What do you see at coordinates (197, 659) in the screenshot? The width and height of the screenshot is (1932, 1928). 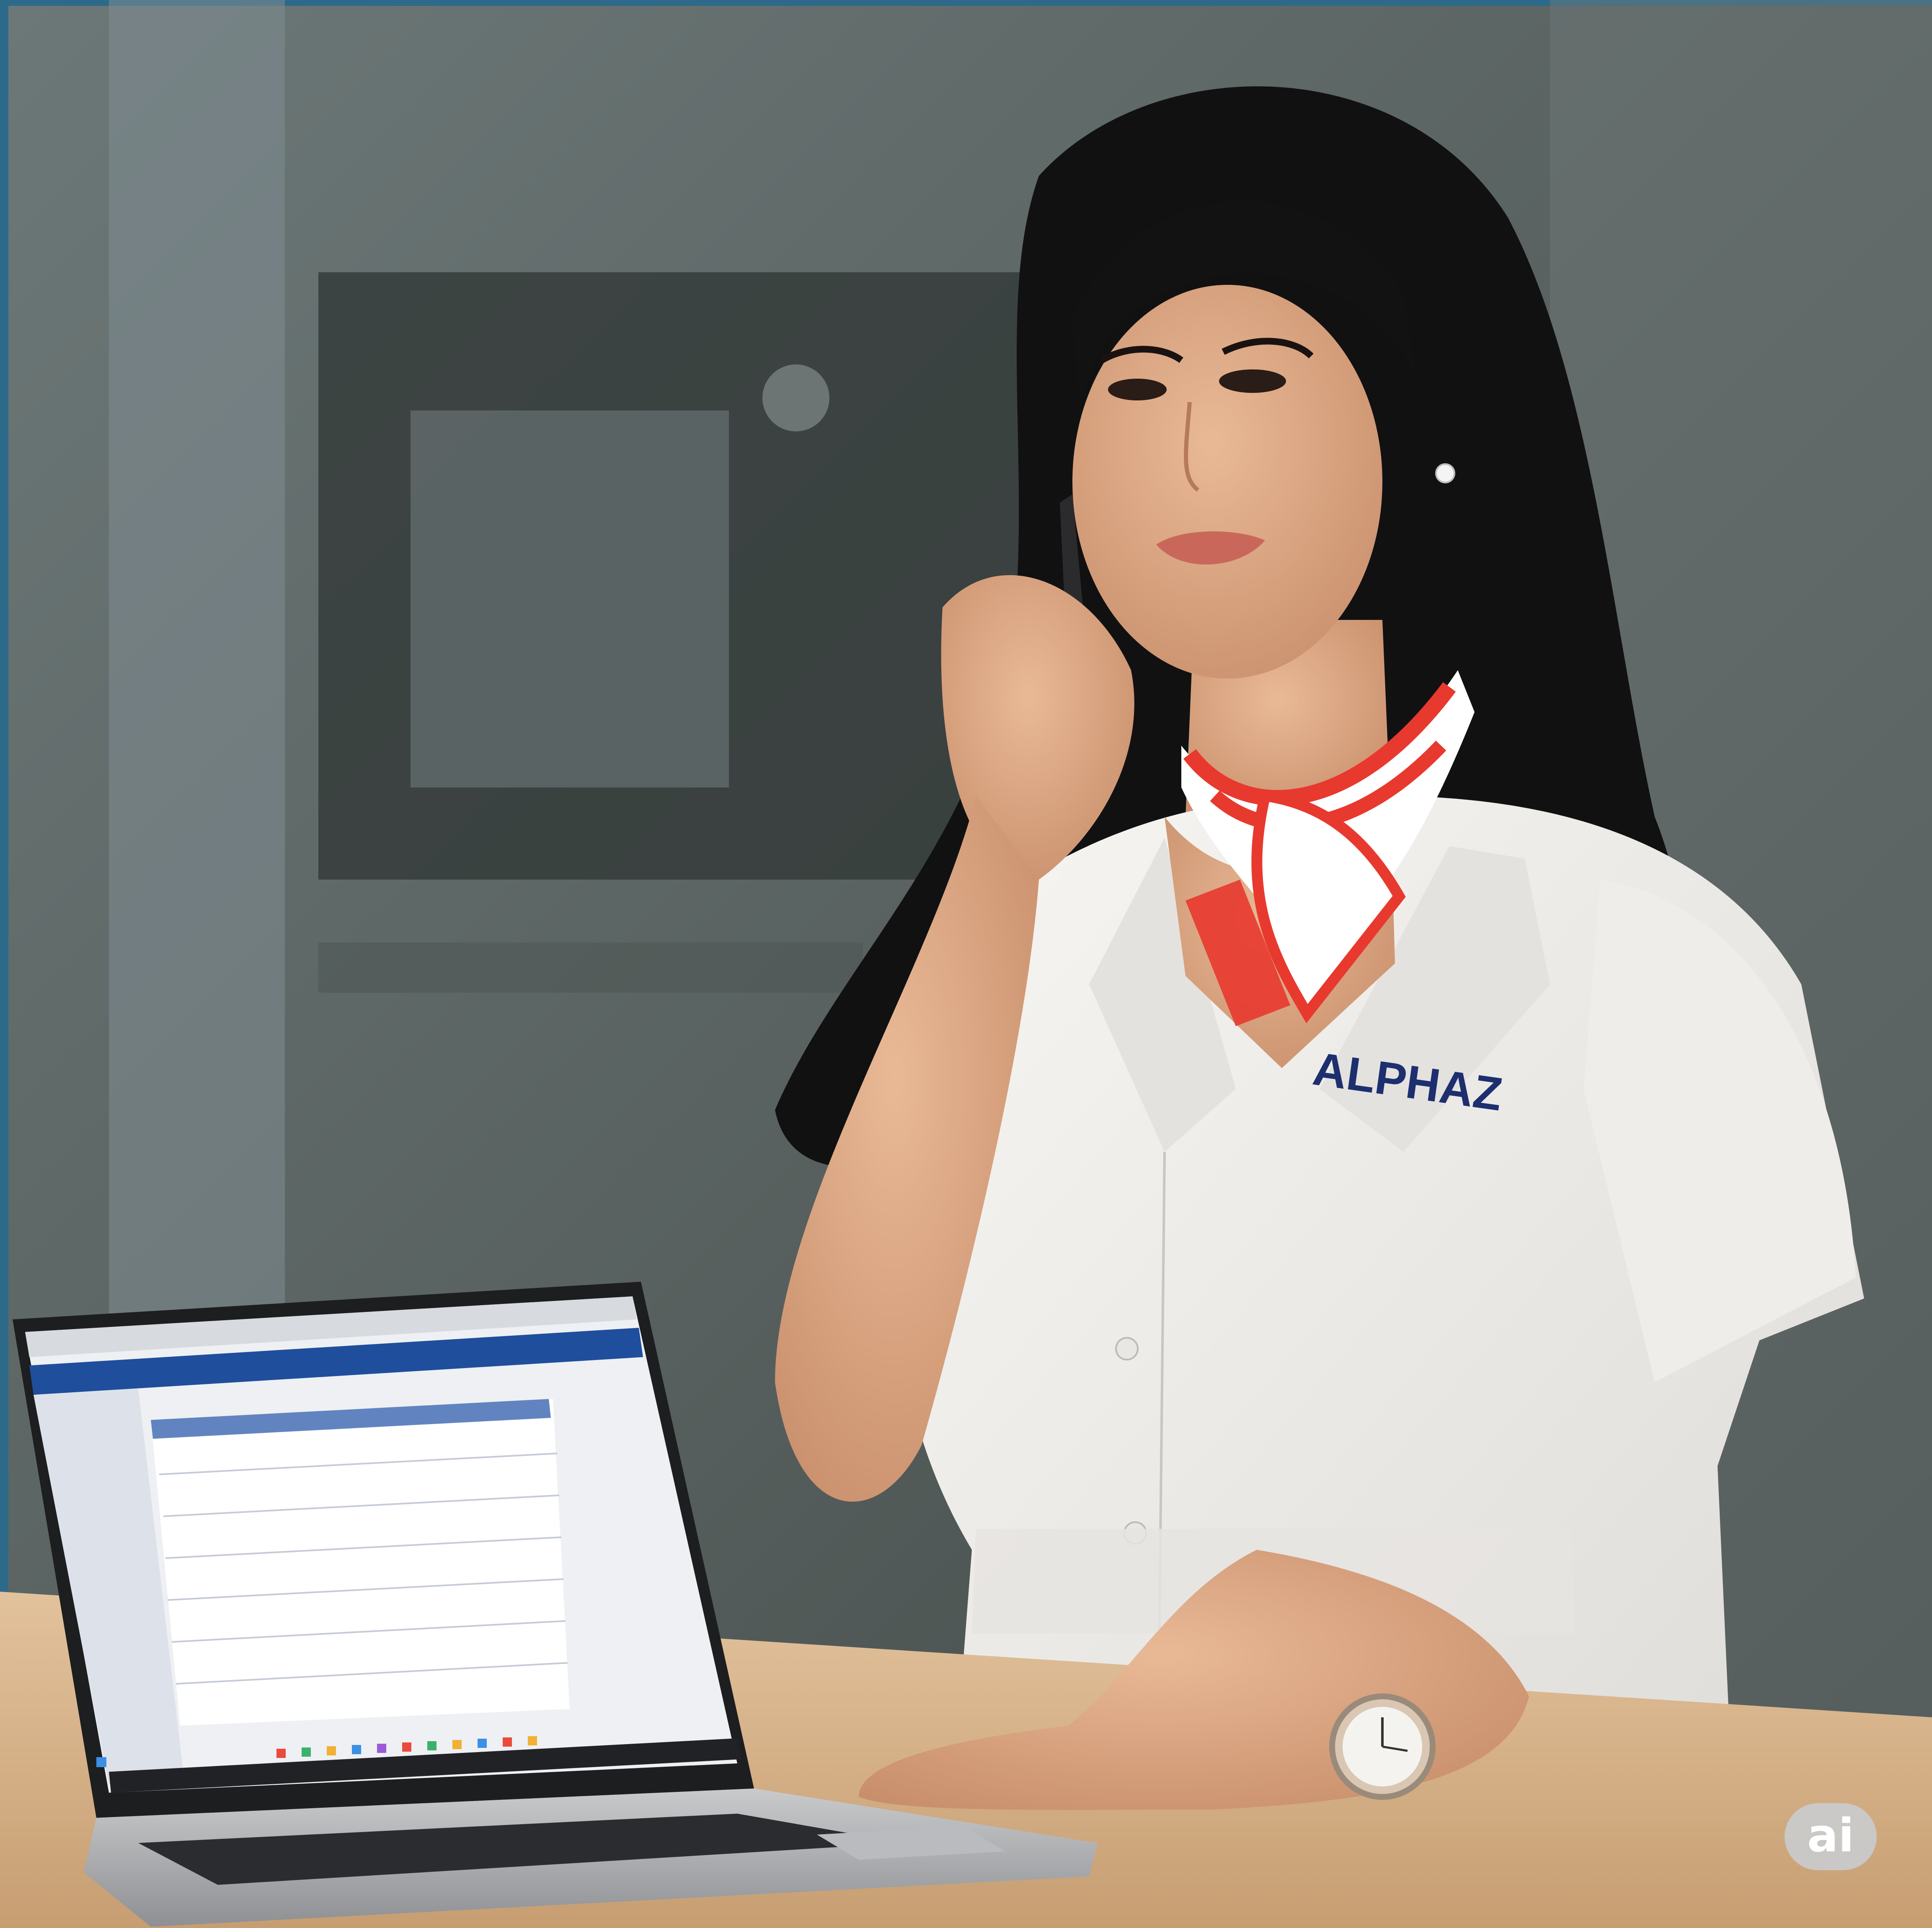 I see `glass-panel-left` at bounding box center [197, 659].